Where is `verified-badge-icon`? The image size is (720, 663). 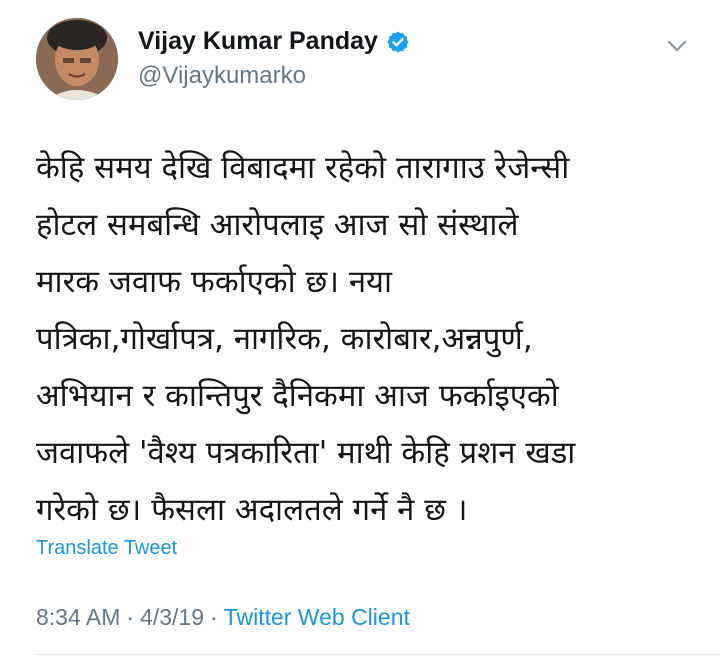 verified-badge-icon is located at coordinates (398, 41).